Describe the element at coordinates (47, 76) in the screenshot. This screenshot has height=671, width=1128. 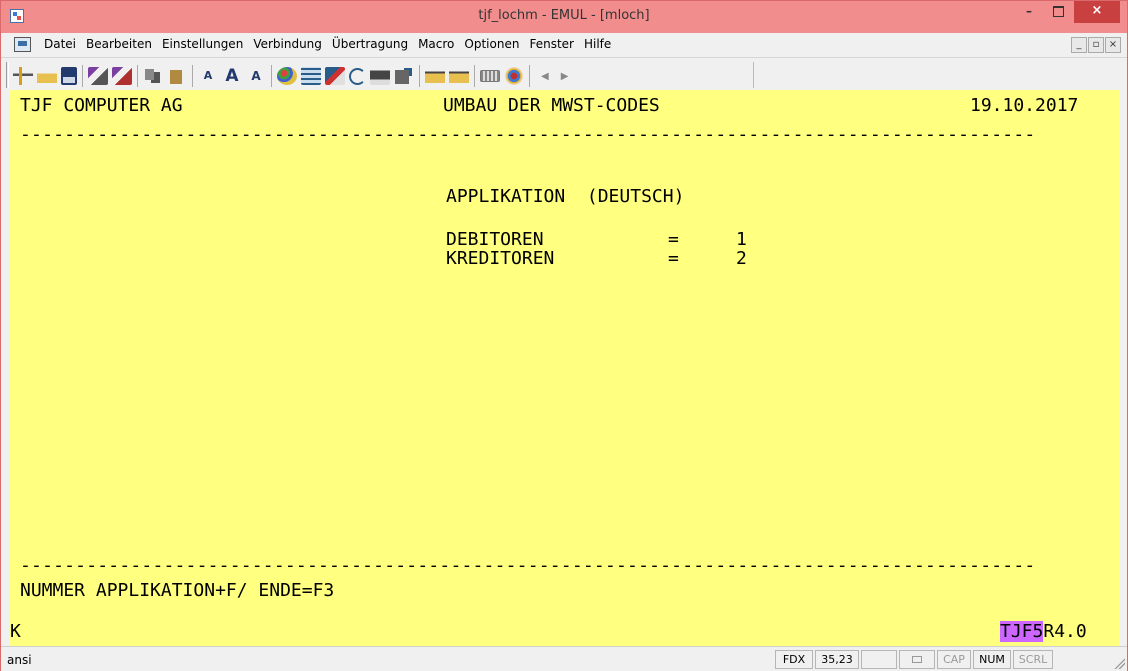
I see `open-icon` at that location.